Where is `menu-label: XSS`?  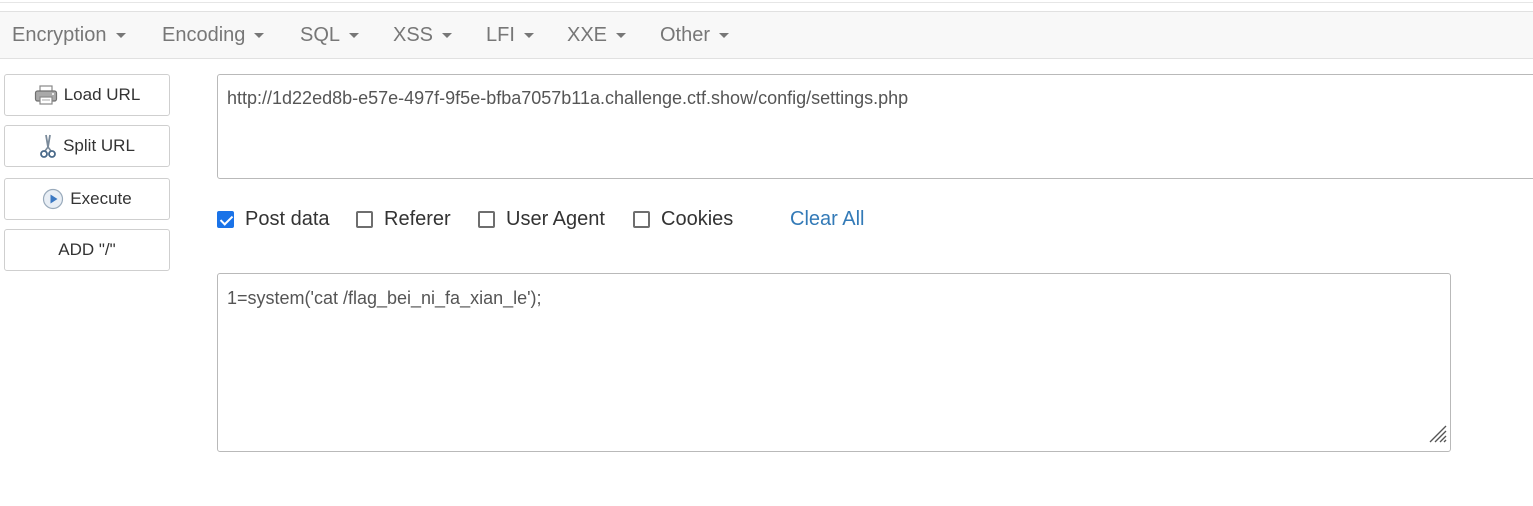 menu-label: XSS is located at coordinates (413, 35).